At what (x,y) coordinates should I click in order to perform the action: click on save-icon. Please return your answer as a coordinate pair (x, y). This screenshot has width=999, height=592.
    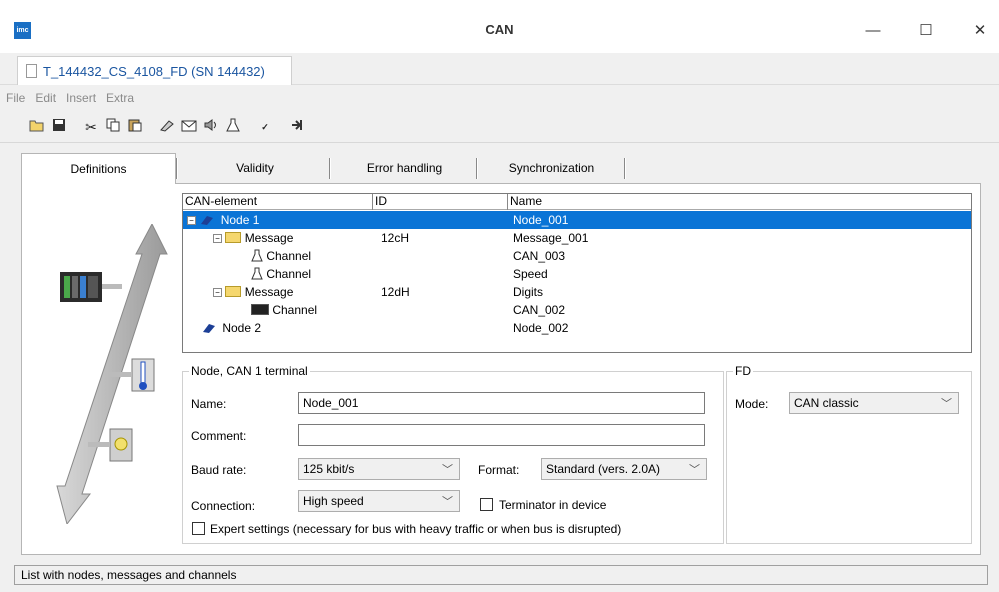
    Looking at the image, I should click on (59, 127).